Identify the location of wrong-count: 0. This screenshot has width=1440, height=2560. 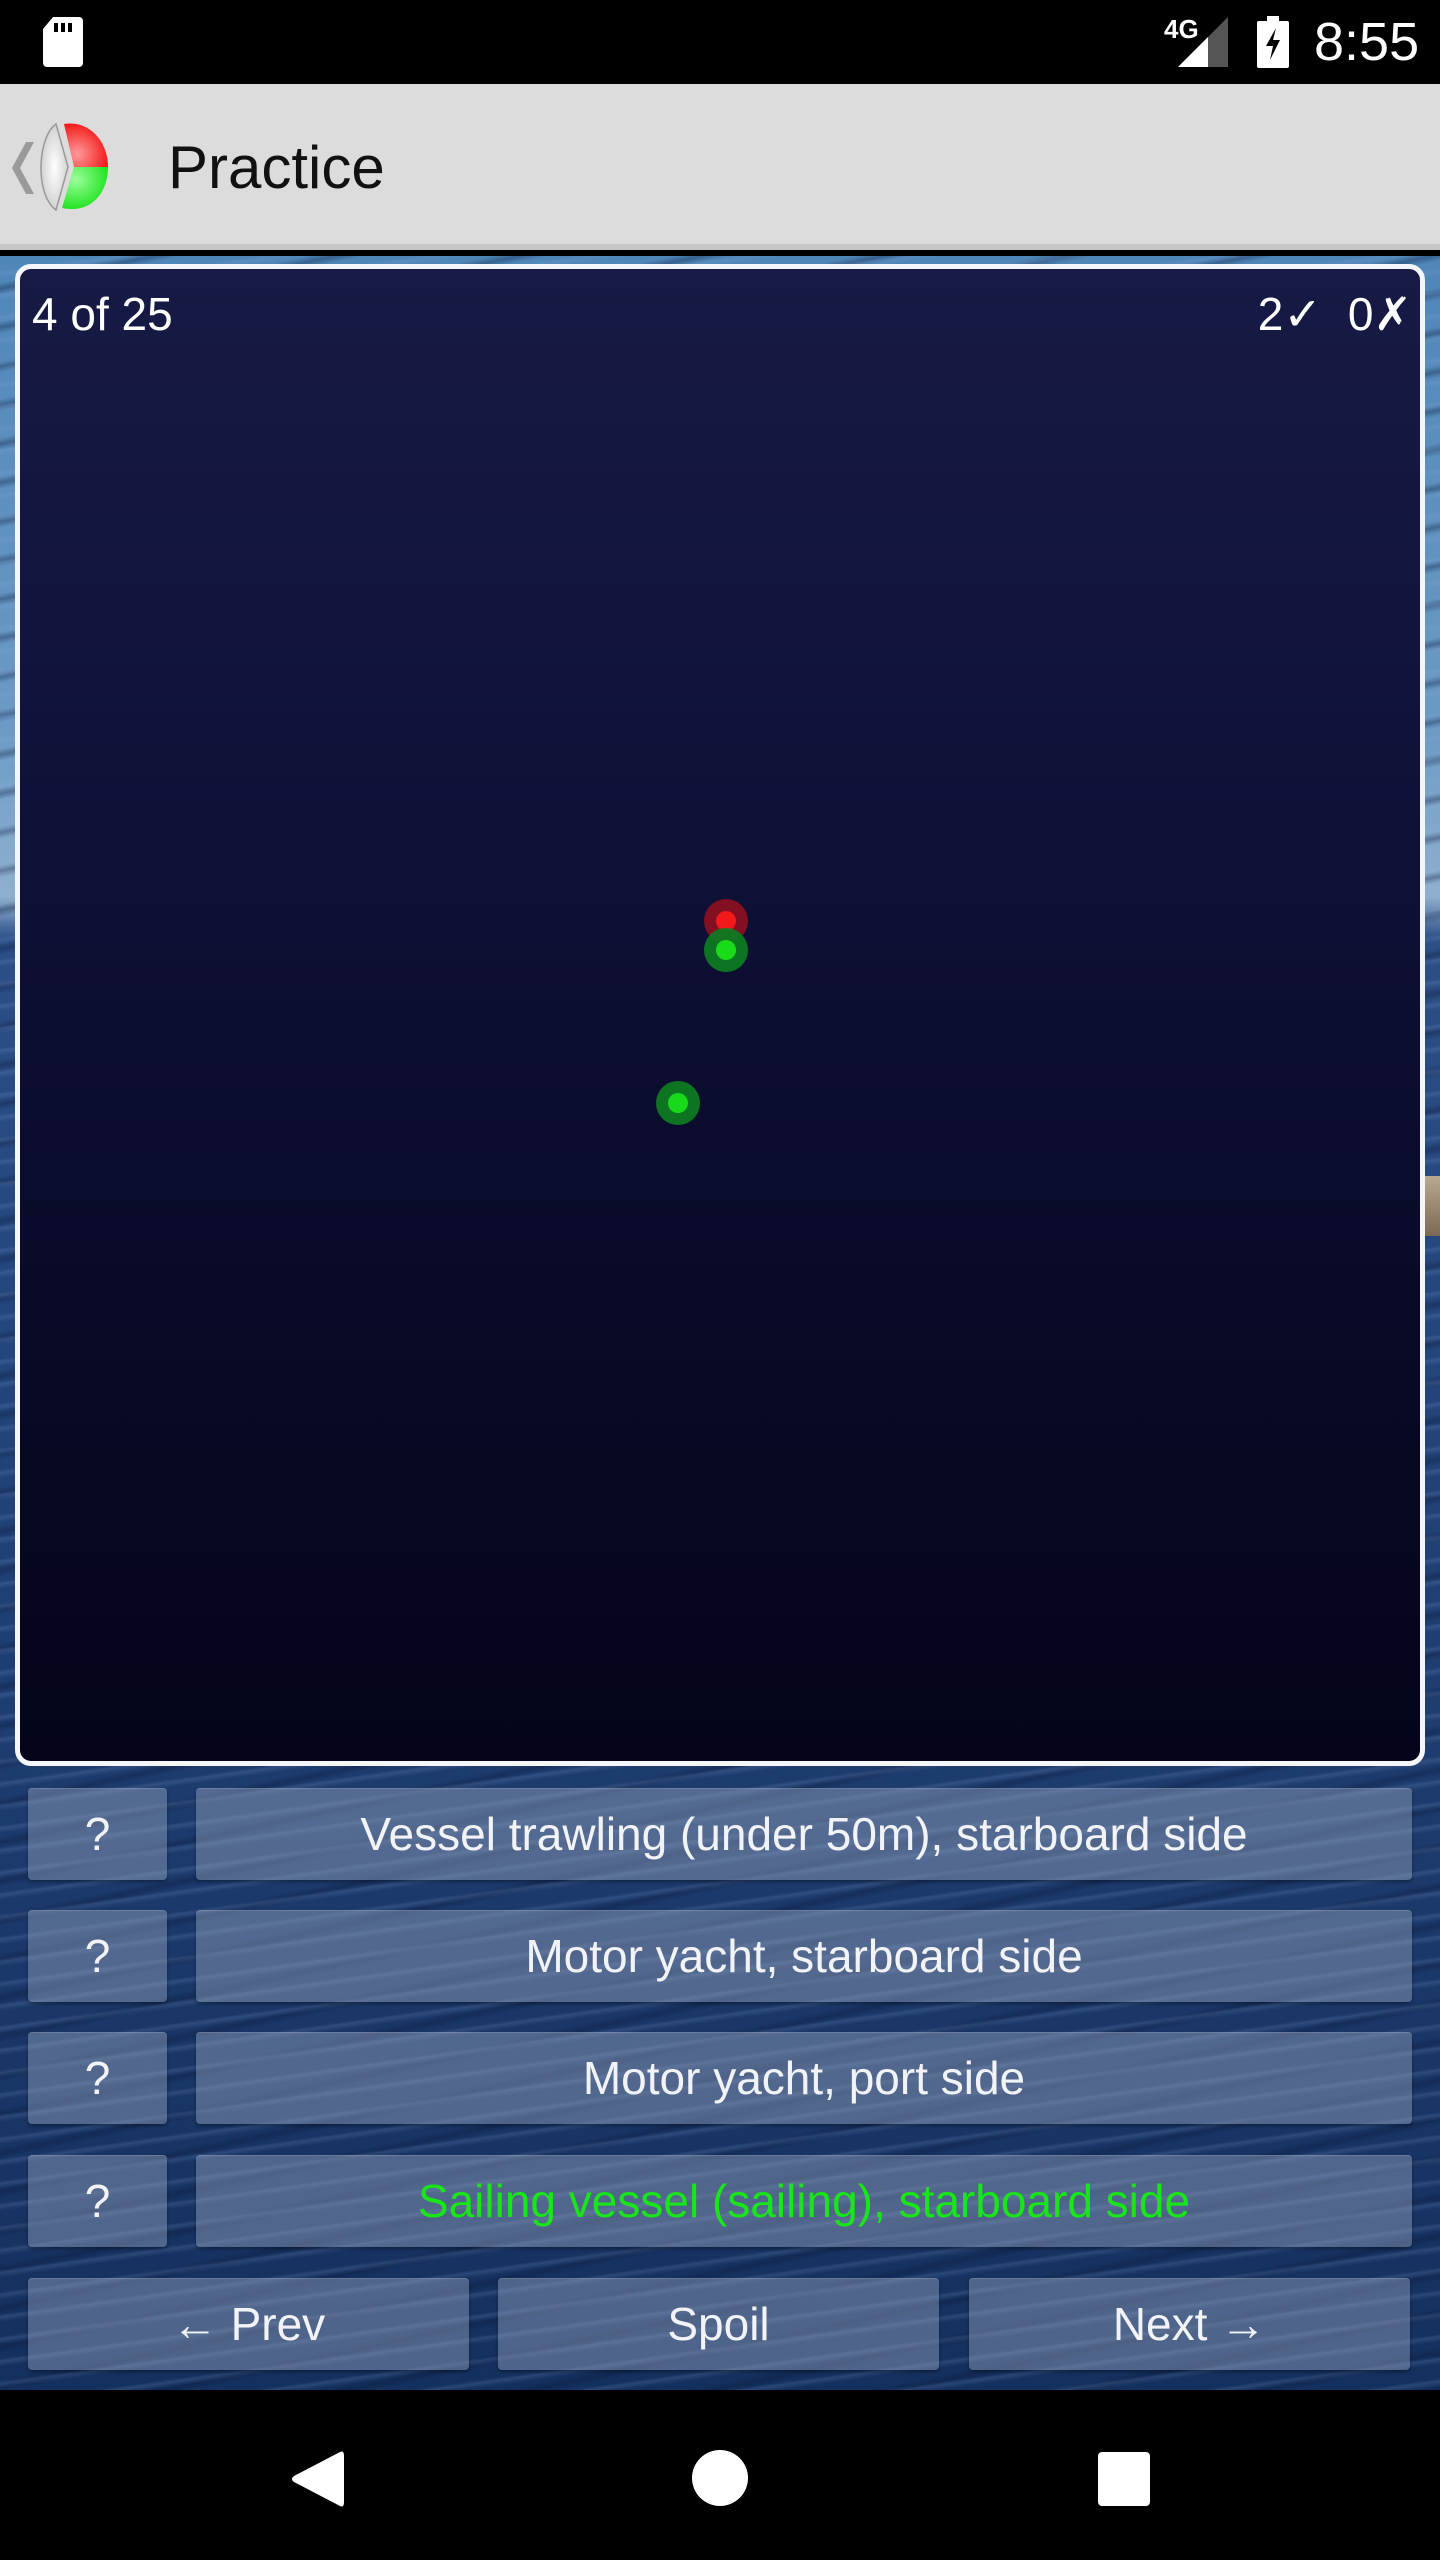
(1360, 314).